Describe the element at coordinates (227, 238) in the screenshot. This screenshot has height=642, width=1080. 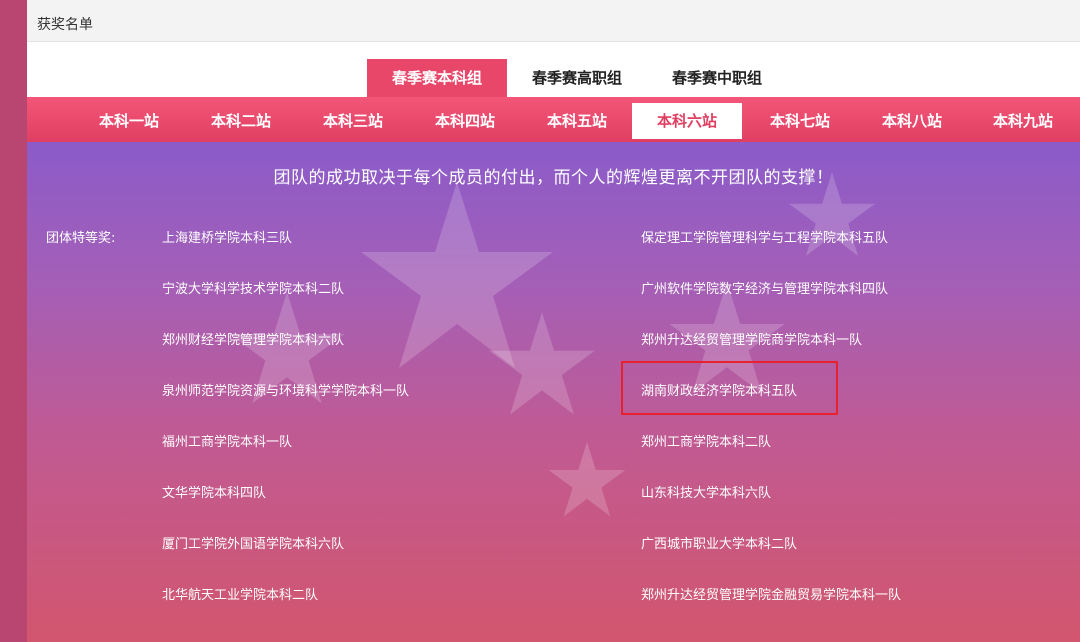
I see `winner-item: 上海建桥学院本科三队` at that location.